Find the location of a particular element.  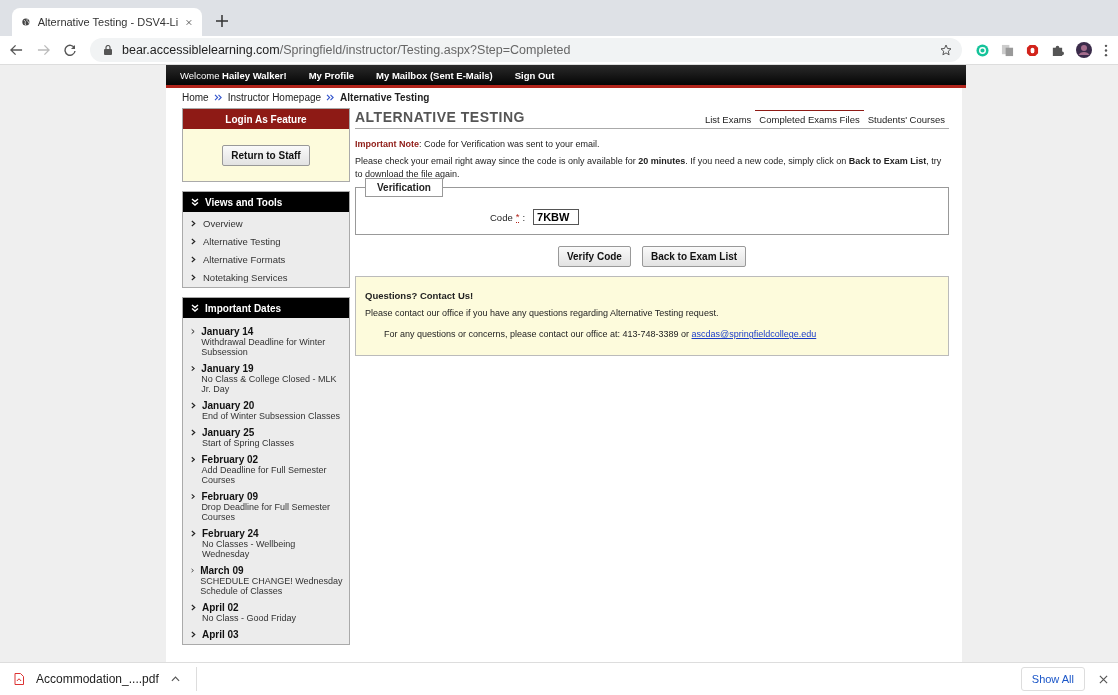

file-name: Accommodation_....pdf is located at coordinates (97, 679).